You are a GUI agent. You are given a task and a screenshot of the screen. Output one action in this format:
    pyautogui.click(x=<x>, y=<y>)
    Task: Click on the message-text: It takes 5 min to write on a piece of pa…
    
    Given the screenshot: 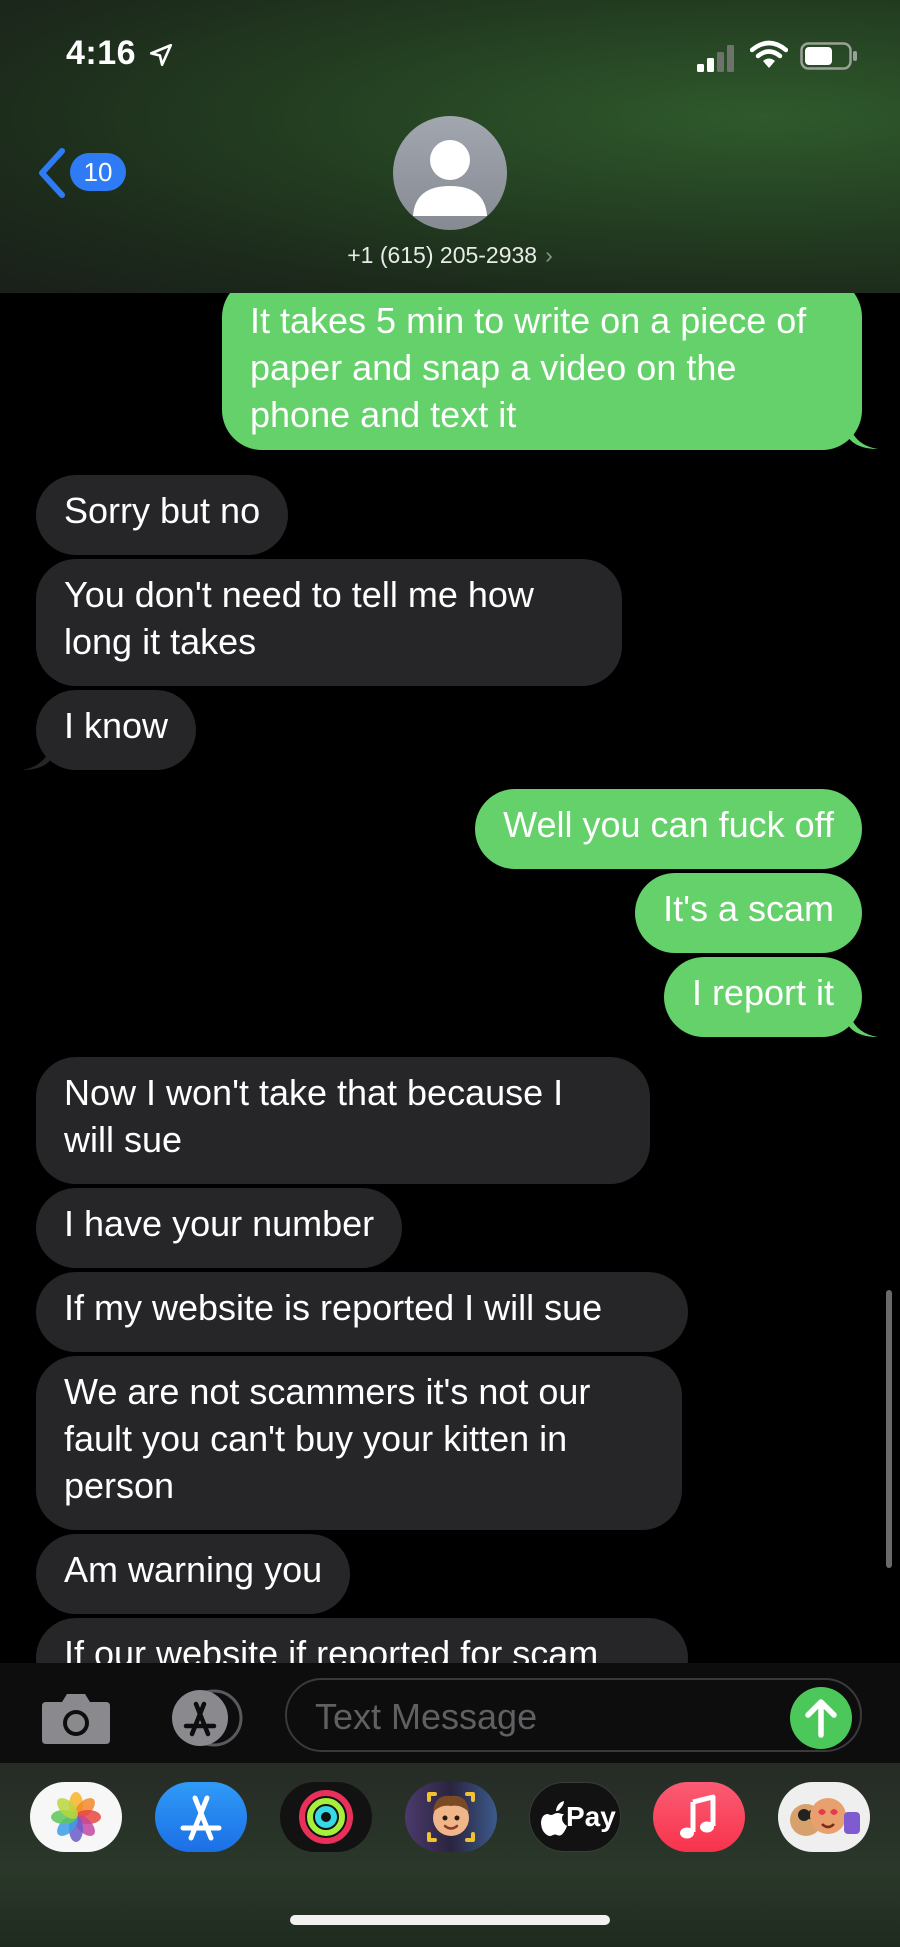 What is the action you would take?
    pyautogui.click(x=528, y=367)
    